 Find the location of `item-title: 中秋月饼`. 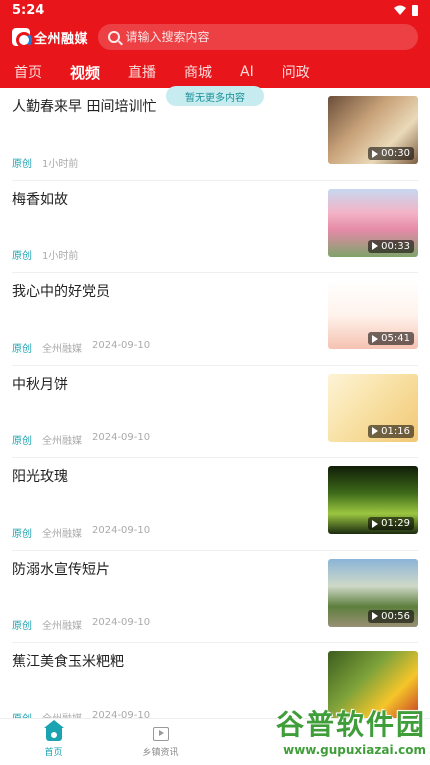

item-title: 中秋月饼 is located at coordinates (40, 384).